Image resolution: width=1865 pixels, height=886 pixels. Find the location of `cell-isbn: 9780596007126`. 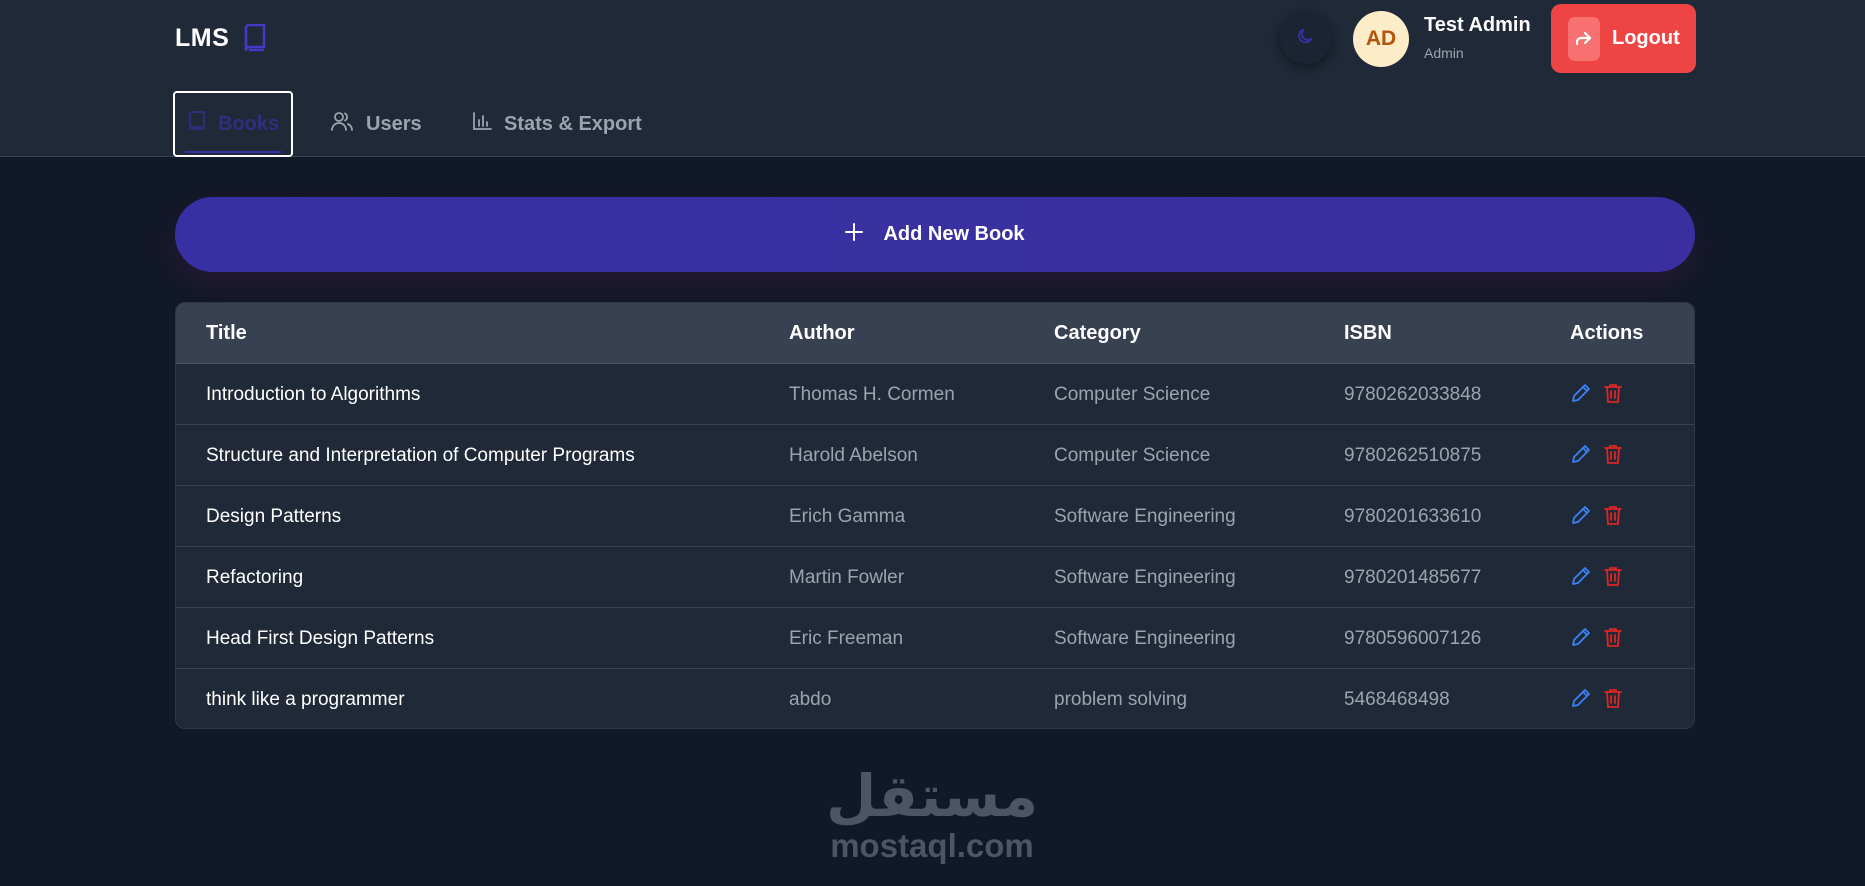

cell-isbn: 9780596007126 is located at coordinates (1413, 638).